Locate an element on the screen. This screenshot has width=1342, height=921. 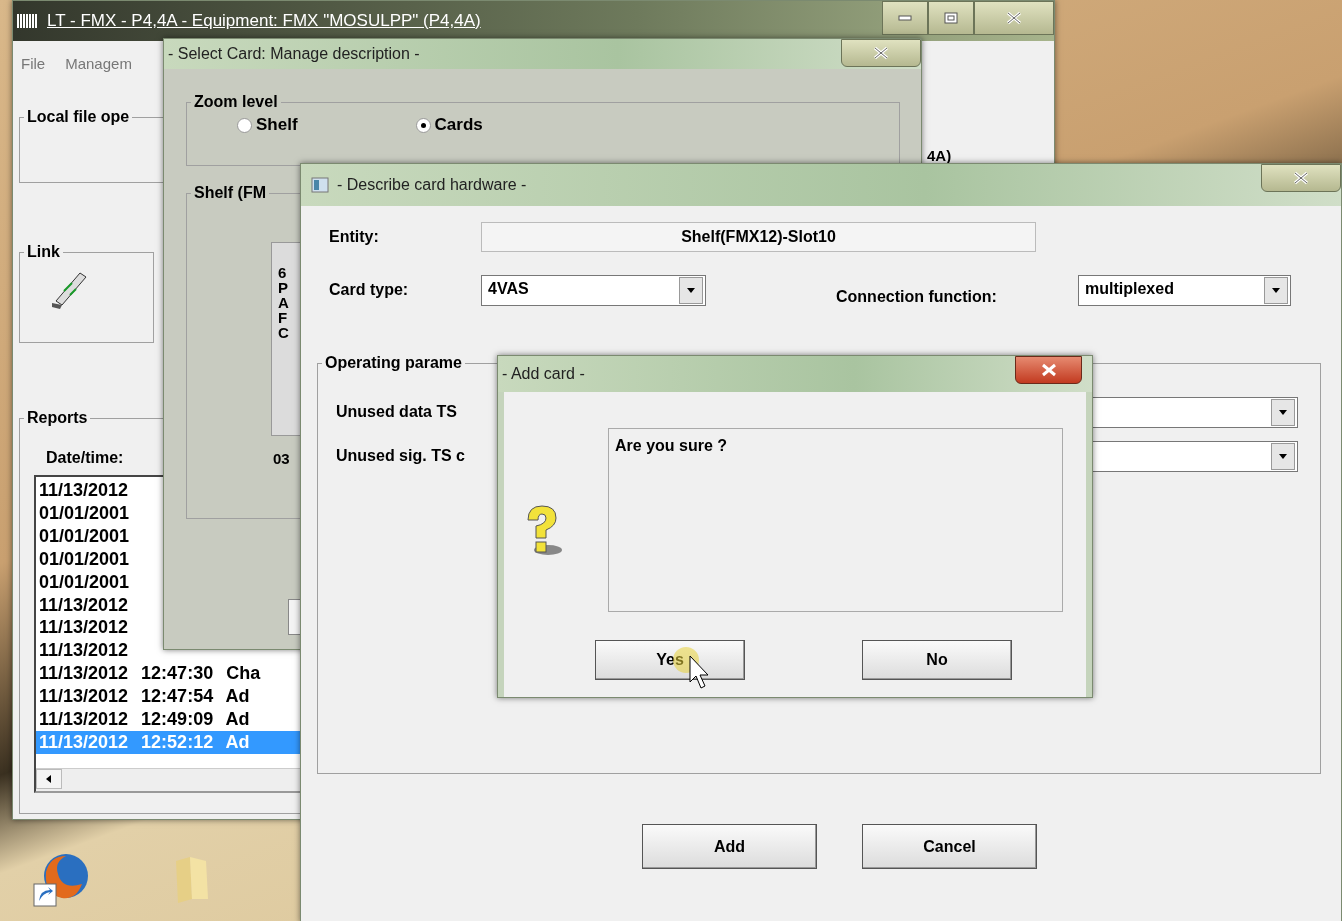
field-label: Entity: is located at coordinates (354, 237).